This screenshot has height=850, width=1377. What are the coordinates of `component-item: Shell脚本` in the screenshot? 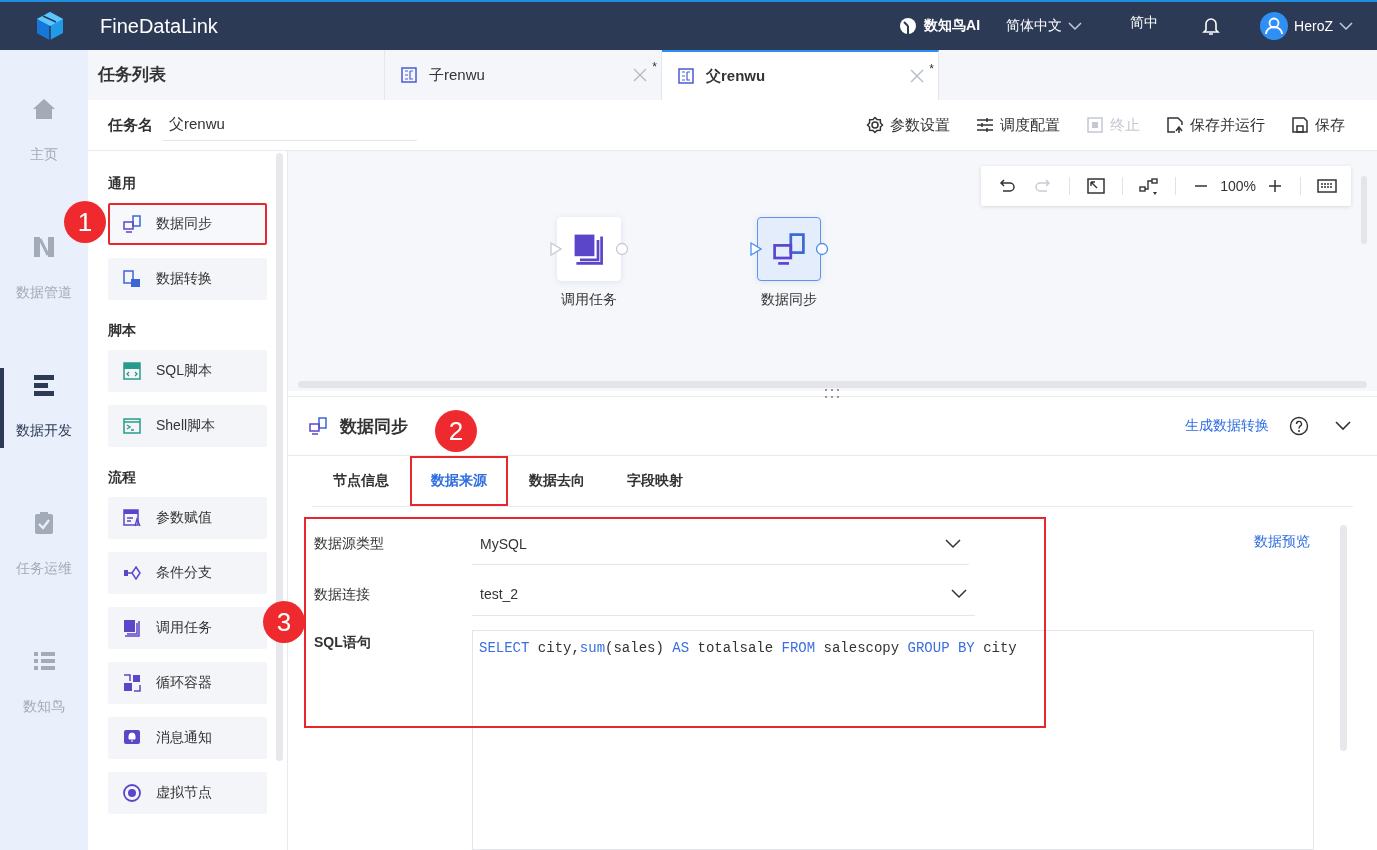 It's located at (187, 426).